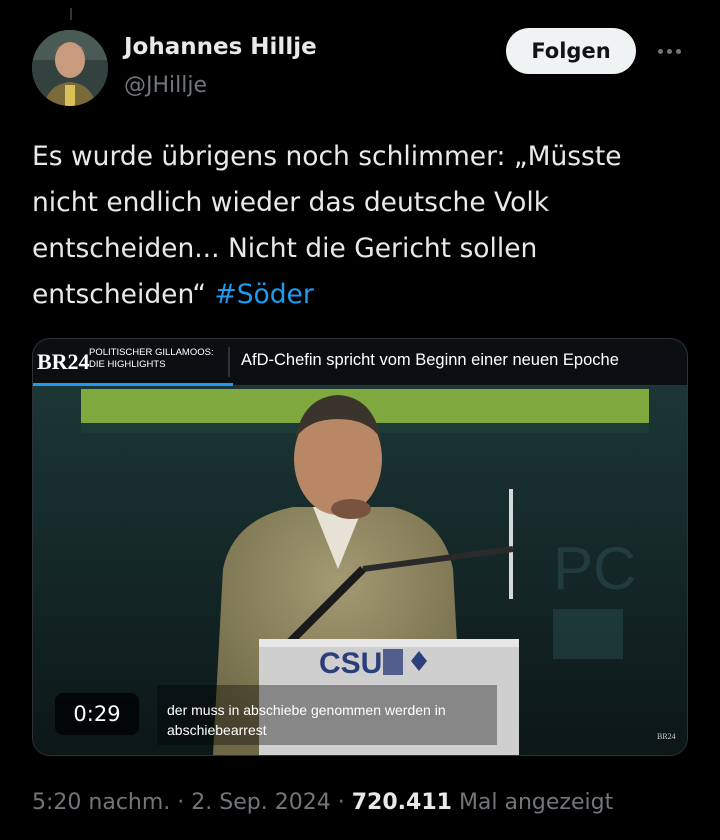 The image size is (720, 840). What do you see at coordinates (165, 85) in the screenshot?
I see `author-handle: @JHillje` at bounding box center [165, 85].